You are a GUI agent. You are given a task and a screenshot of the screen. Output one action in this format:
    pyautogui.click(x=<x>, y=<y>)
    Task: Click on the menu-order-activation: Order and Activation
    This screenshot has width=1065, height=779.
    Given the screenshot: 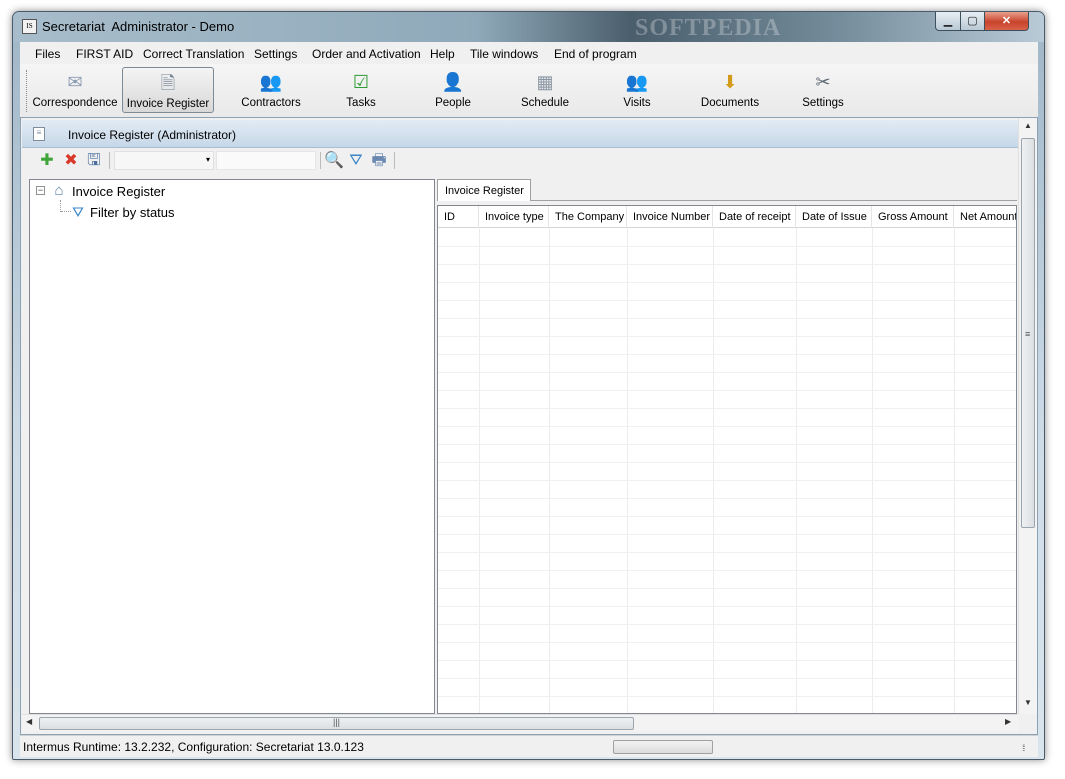 What is the action you would take?
    pyautogui.click(x=366, y=54)
    